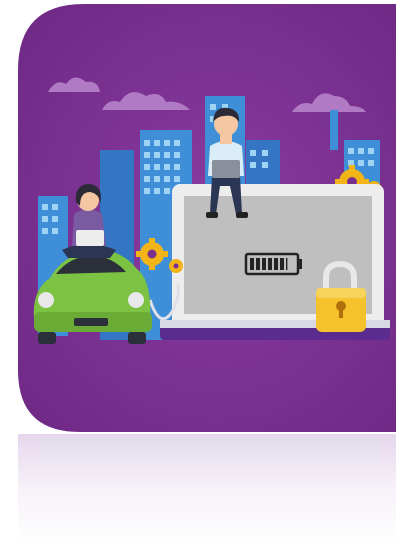 Image resolution: width=396 pixels, height=544 pixels. What do you see at coordinates (176, 266) in the screenshot?
I see `gear-icon` at bounding box center [176, 266].